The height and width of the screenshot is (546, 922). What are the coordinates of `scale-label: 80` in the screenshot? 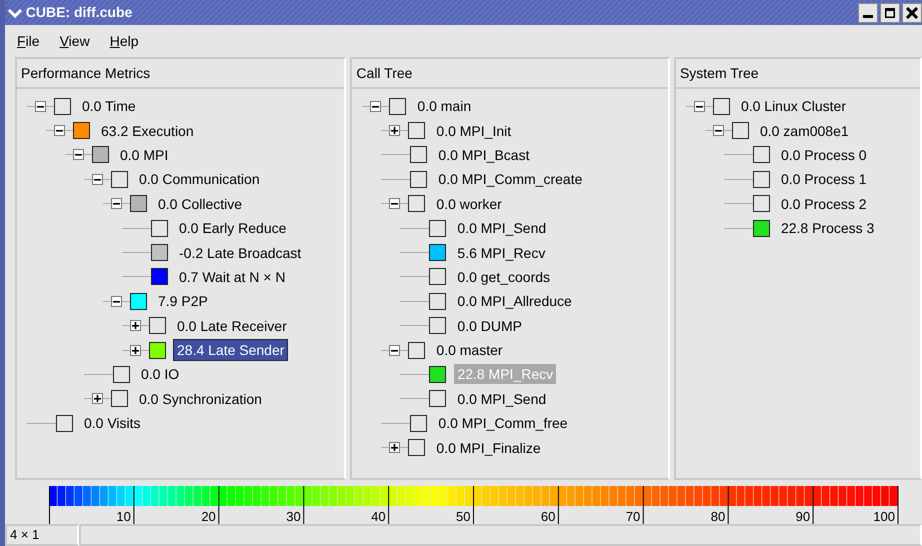 It's located at (718, 516).